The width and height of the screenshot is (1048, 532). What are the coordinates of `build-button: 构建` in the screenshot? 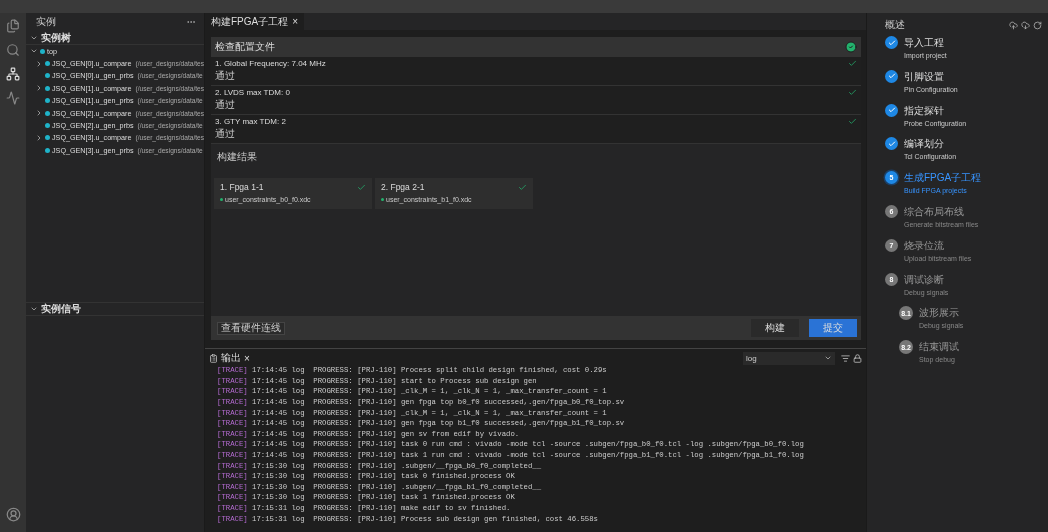 It's located at (775, 328).